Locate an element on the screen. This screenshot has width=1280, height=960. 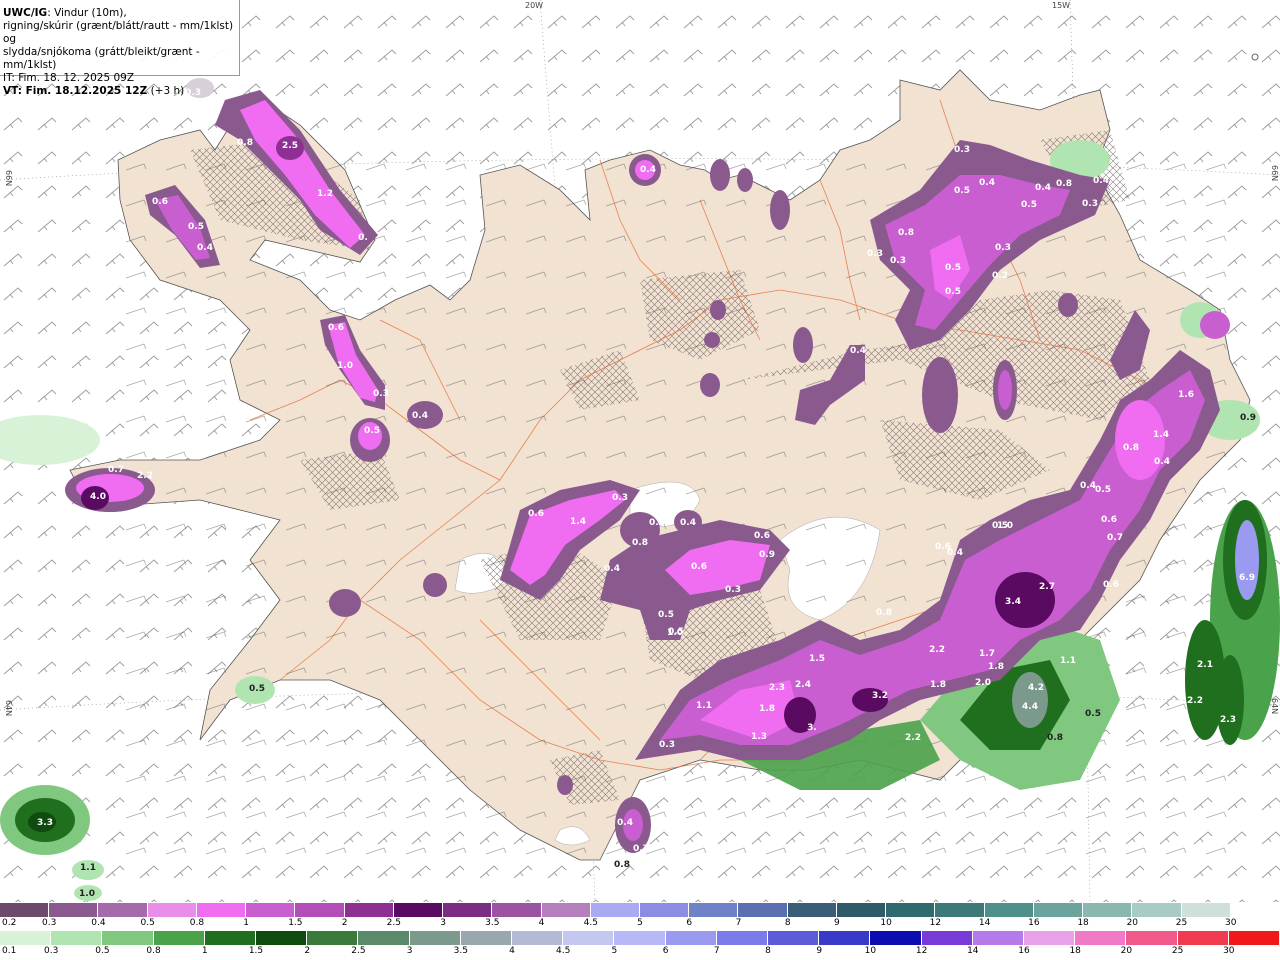
snow-value: 0.7 is located at coordinates (116, 470).